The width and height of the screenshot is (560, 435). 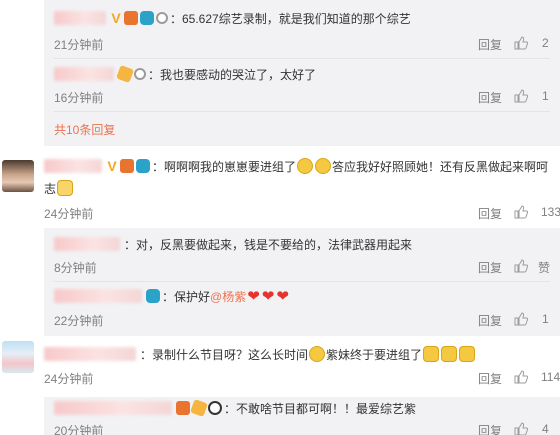 What do you see at coordinates (280, 368) in the screenshot?
I see `comment-2: ：录制什么节目呀？这么长时间 紫妹终于要进组了 24分钟前 回复 114` at bounding box center [280, 368].